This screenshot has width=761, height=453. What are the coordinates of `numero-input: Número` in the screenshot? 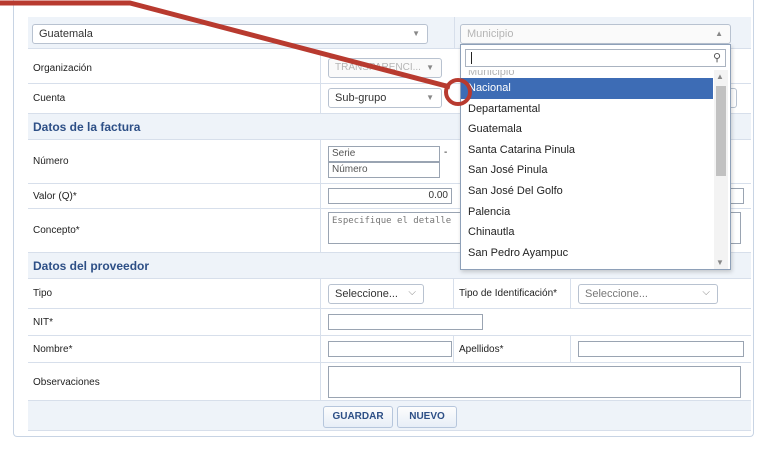 It's located at (384, 170).